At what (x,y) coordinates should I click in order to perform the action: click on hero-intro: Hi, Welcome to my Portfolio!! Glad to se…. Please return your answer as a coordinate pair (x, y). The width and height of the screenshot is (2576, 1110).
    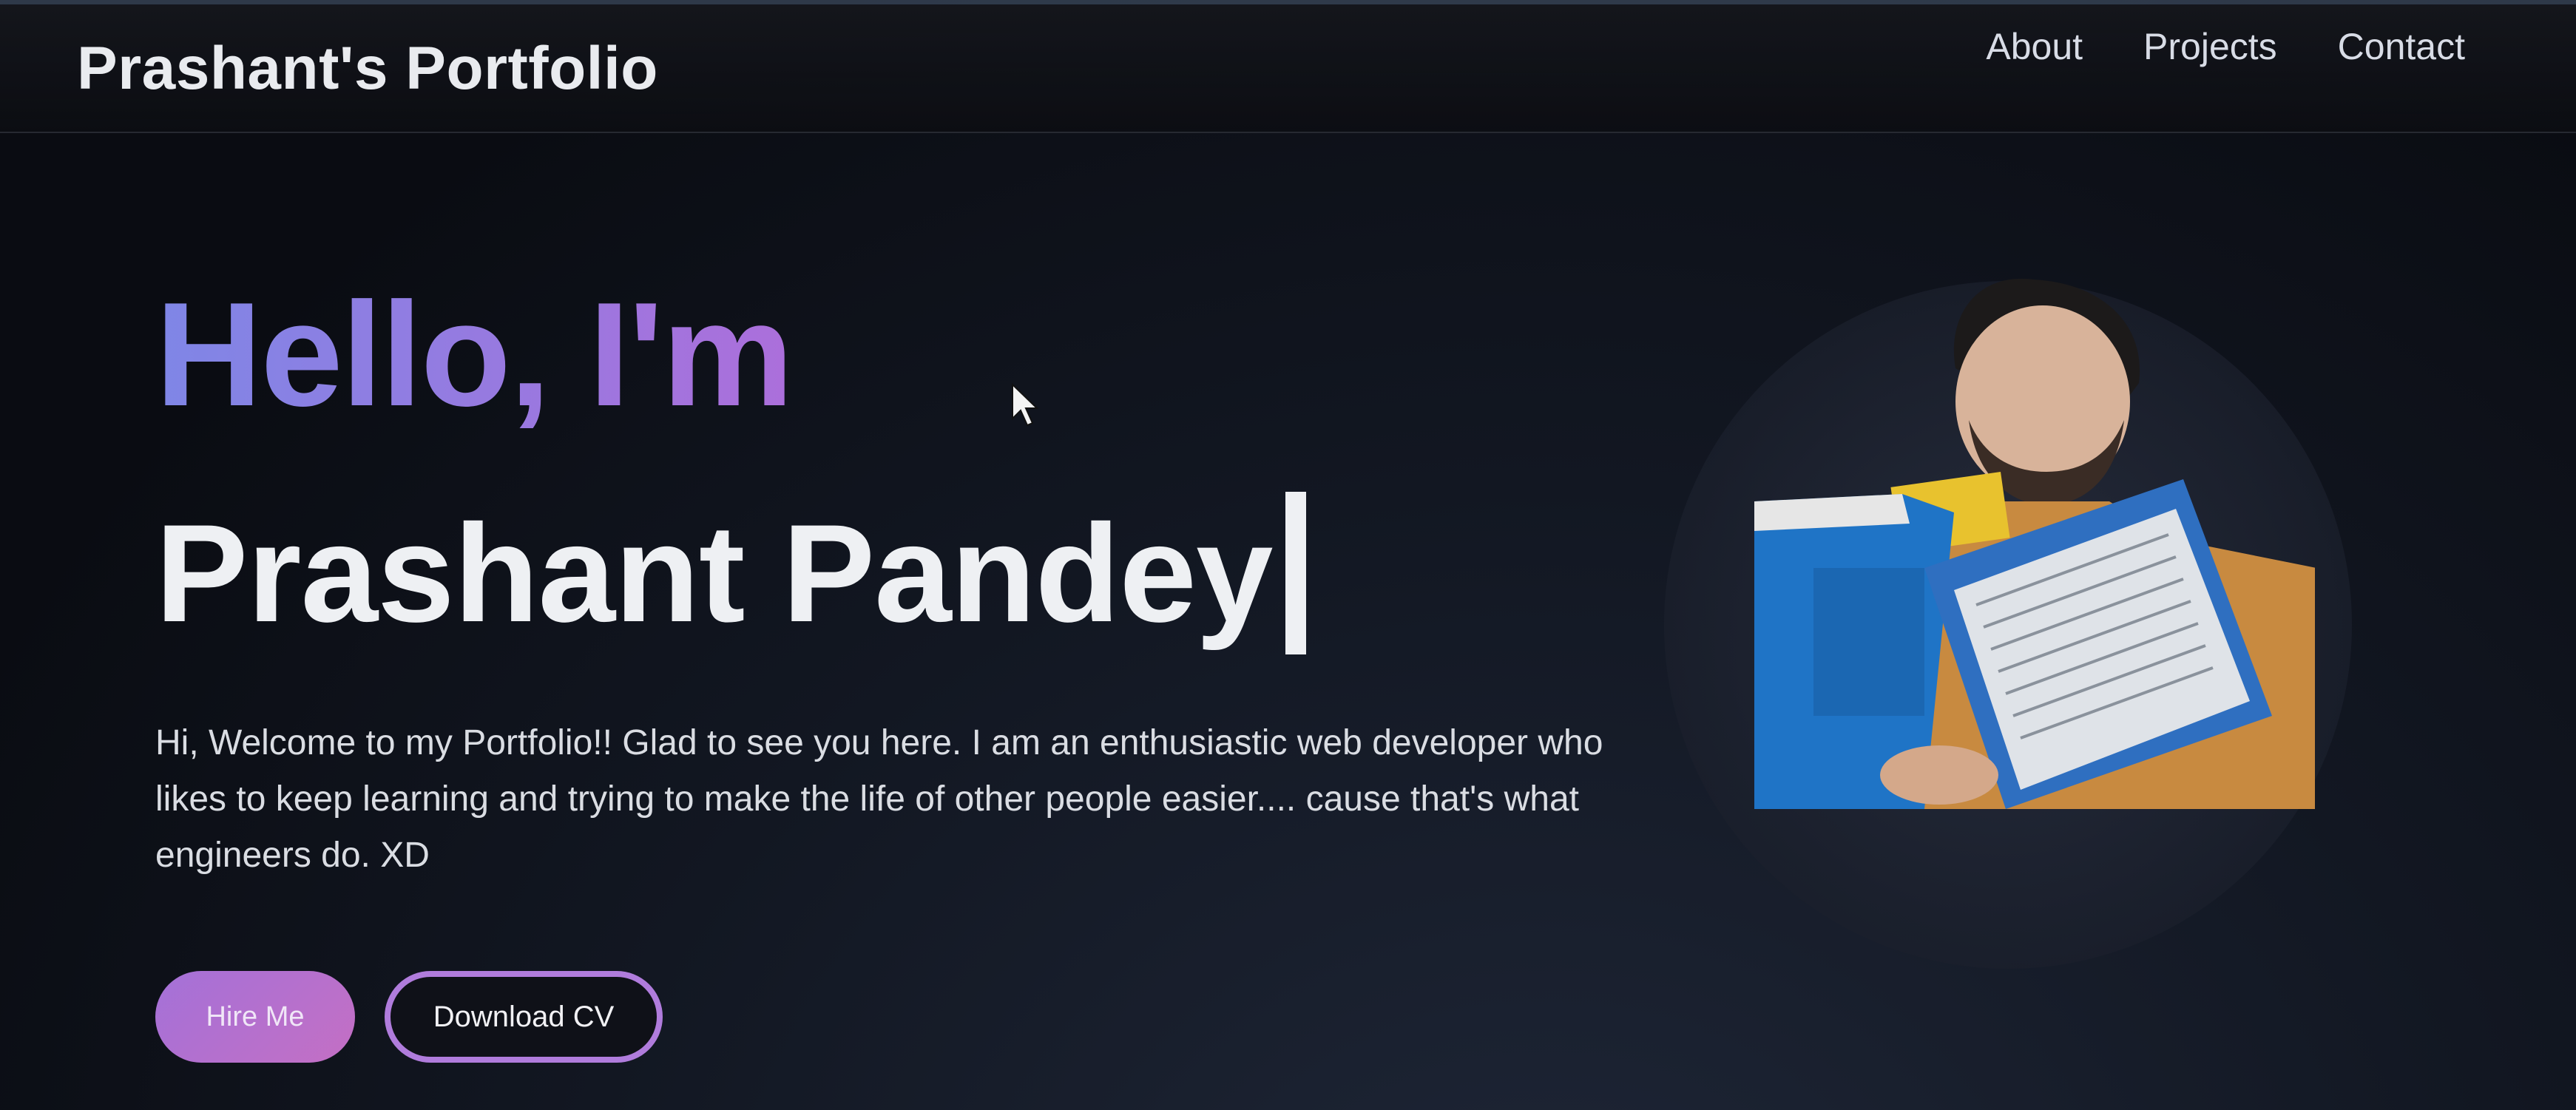
    Looking at the image, I should click on (879, 799).